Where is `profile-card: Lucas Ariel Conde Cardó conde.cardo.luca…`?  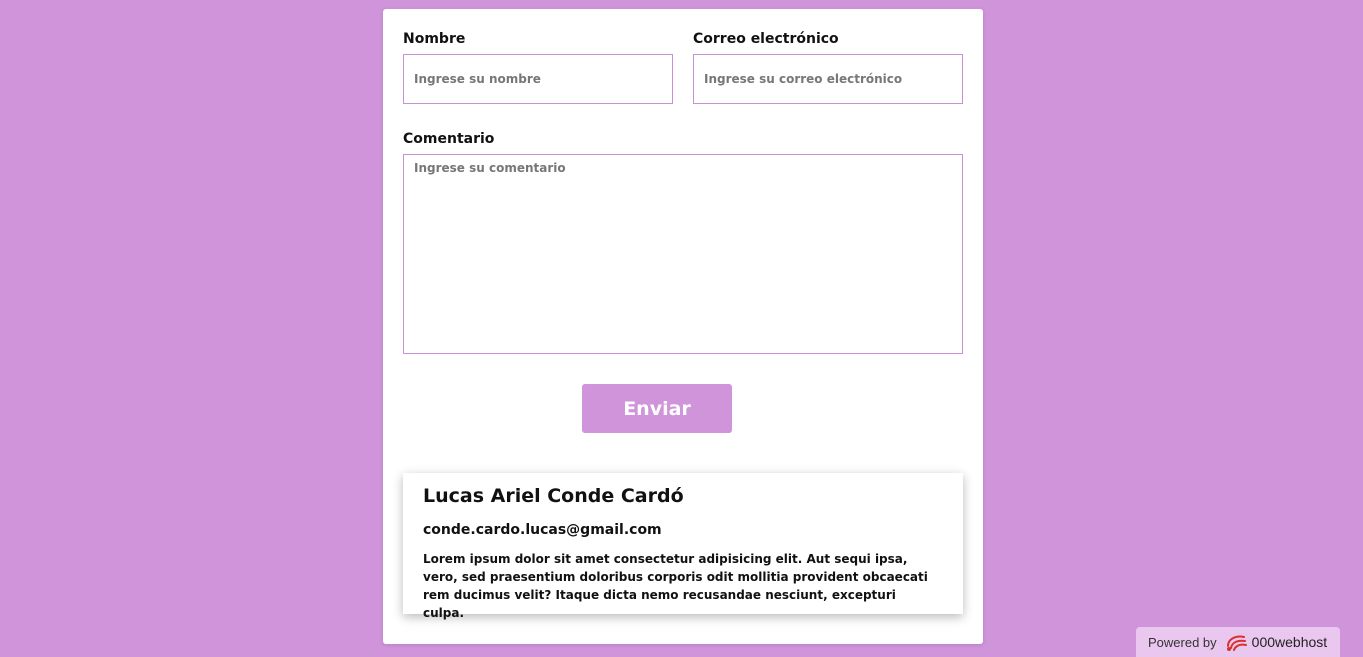
profile-card: Lucas Ariel Conde Cardó conde.cardo.luca… is located at coordinates (683, 546).